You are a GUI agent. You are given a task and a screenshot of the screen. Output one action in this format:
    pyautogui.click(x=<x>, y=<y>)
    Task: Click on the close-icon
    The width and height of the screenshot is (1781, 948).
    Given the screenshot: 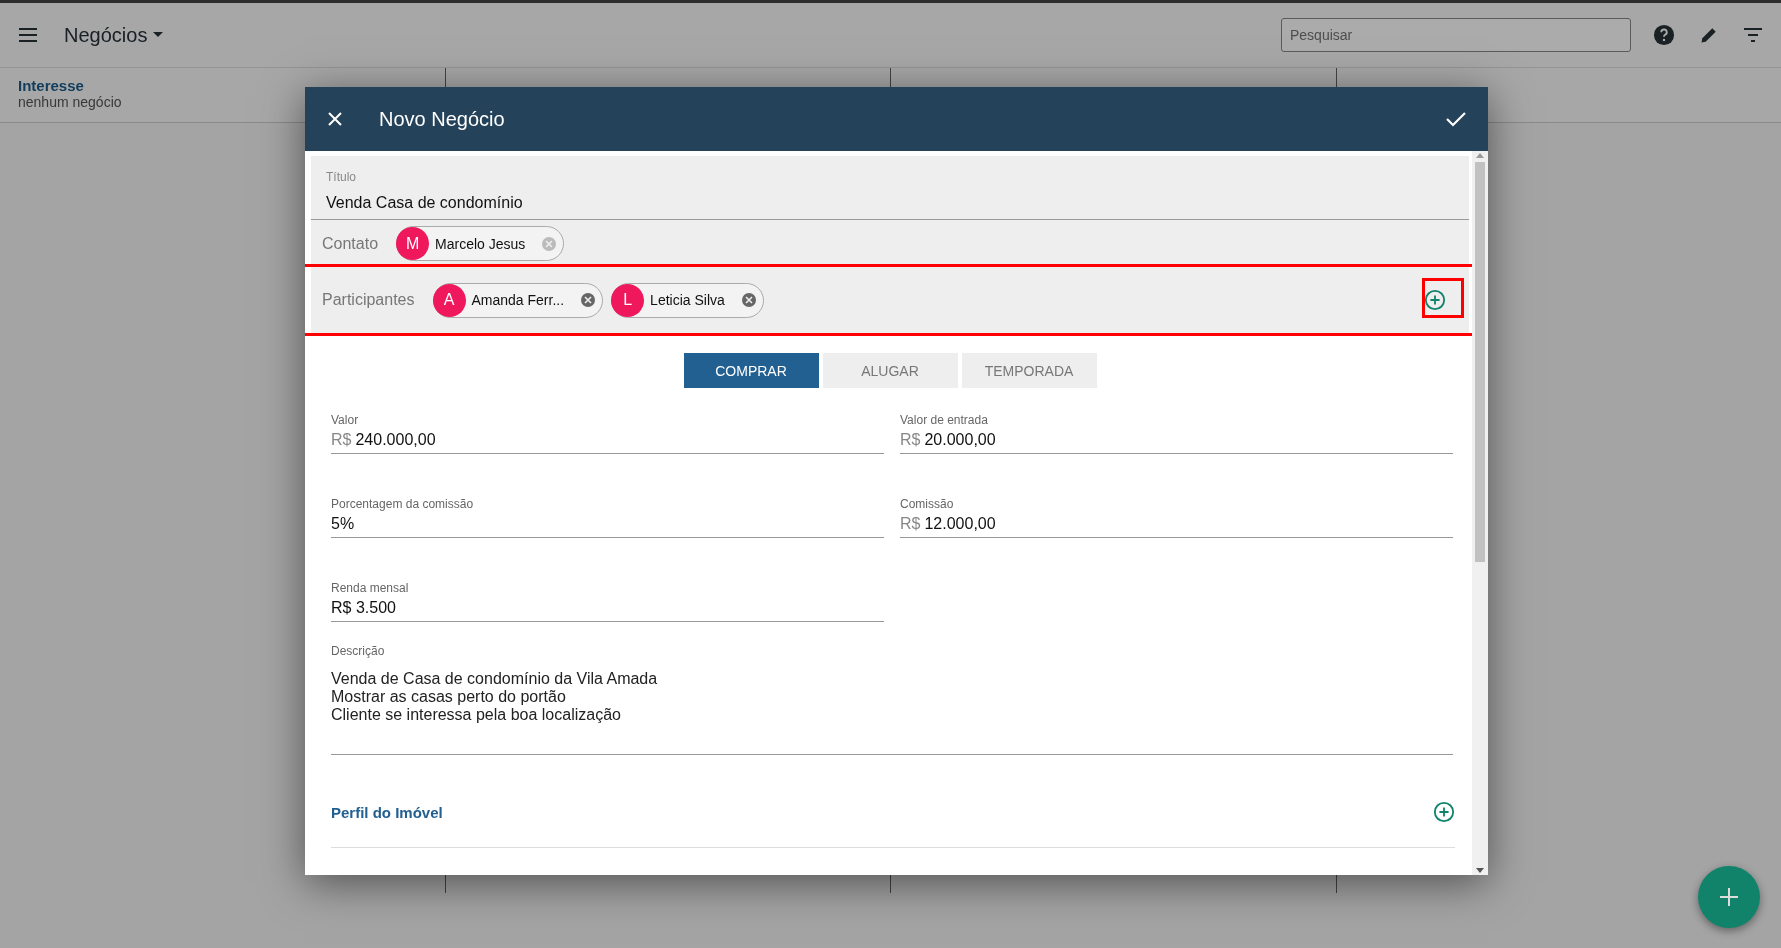 What is the action you would take?
    pyautogui.click(x=335, y=119)
    